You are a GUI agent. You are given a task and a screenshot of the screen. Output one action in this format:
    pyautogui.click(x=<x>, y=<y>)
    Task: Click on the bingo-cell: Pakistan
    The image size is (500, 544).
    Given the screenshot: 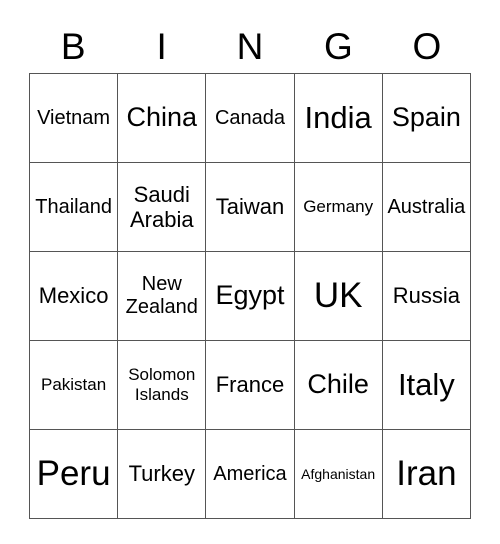 What is the action you would take?
    pyautogui.click(x=73, y=385)
    